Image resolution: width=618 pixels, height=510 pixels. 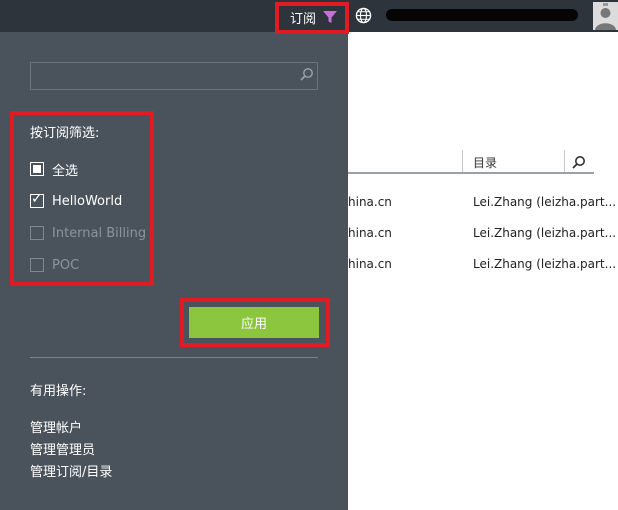 I want to click on divider, so click(x=174, y=357).